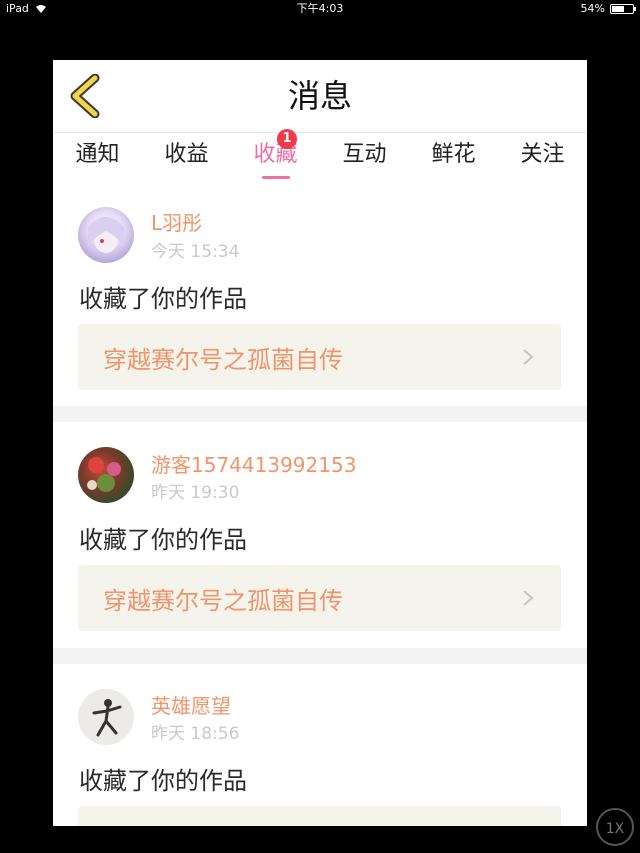  Describe the element at coordinates (287, 139) in the screenshot. I see `unread-badge: 1` at that location.